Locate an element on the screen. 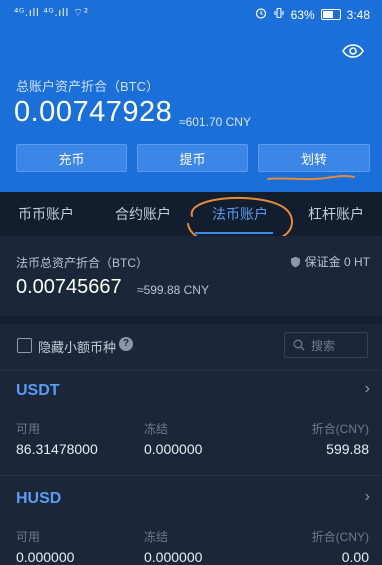 This screenshot has height=565, width=382. margin-info: 保证金 0 HT is located at coordinates (330, 261).